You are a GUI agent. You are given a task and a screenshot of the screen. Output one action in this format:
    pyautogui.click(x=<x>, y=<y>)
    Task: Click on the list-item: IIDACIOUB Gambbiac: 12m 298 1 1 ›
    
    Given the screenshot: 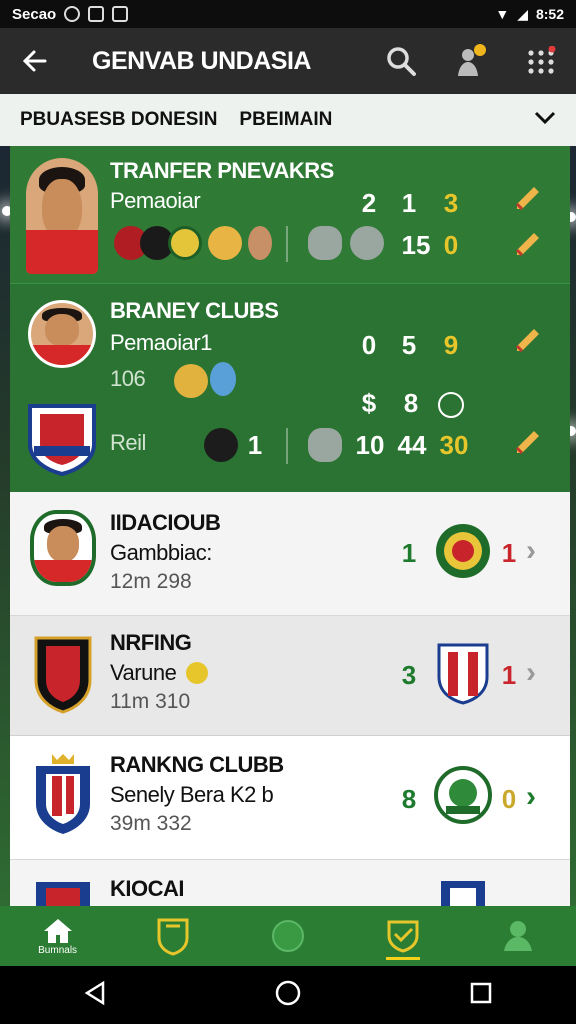 What is the action you would take?
    pyautogui.click(x=290, y=554)
    